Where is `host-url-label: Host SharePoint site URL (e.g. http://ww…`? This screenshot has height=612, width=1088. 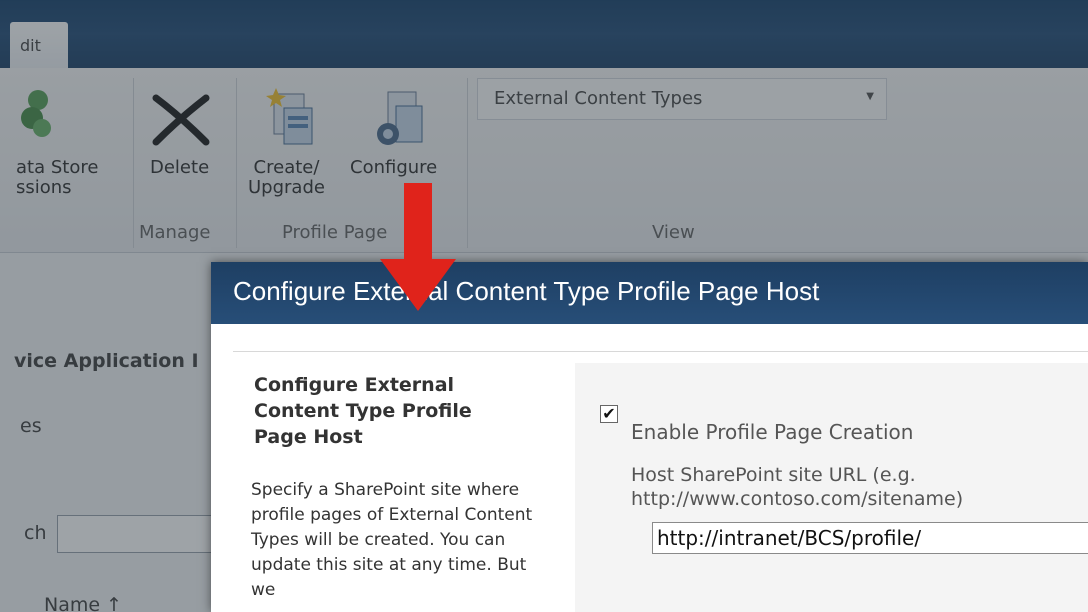 host-url-label: Host SharePoint site URL (e.g. http://ww… is located at coordinates (797, 487).